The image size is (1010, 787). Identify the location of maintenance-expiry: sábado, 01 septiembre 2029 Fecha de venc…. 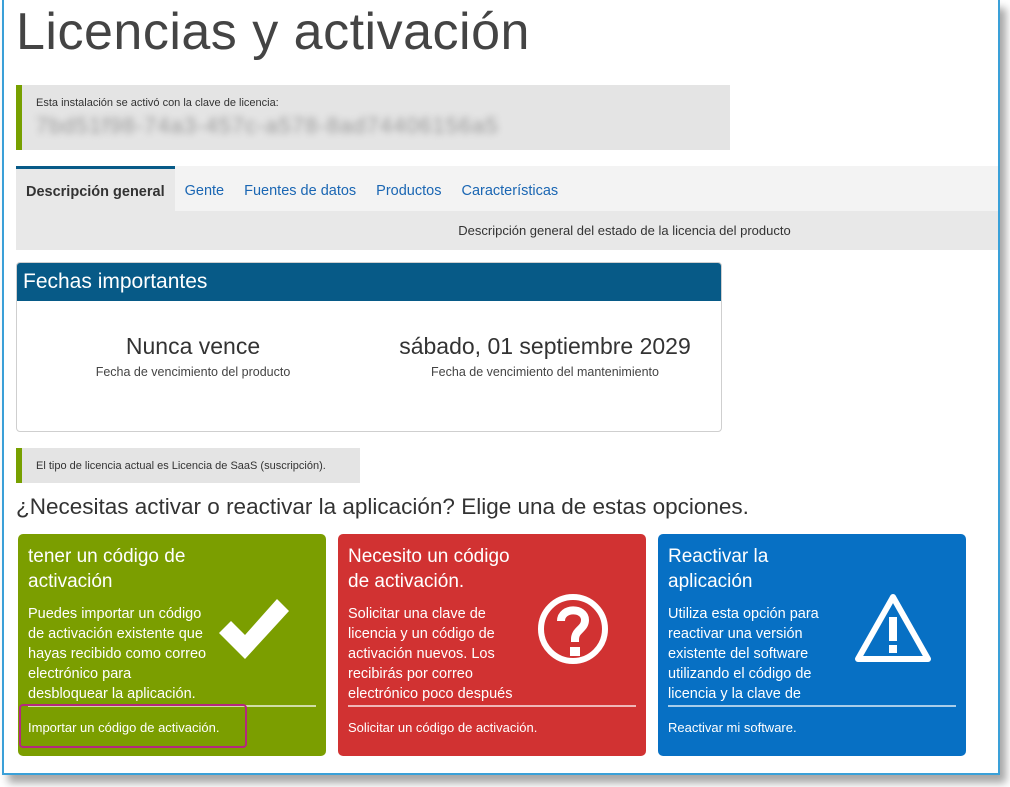
(545, 356).